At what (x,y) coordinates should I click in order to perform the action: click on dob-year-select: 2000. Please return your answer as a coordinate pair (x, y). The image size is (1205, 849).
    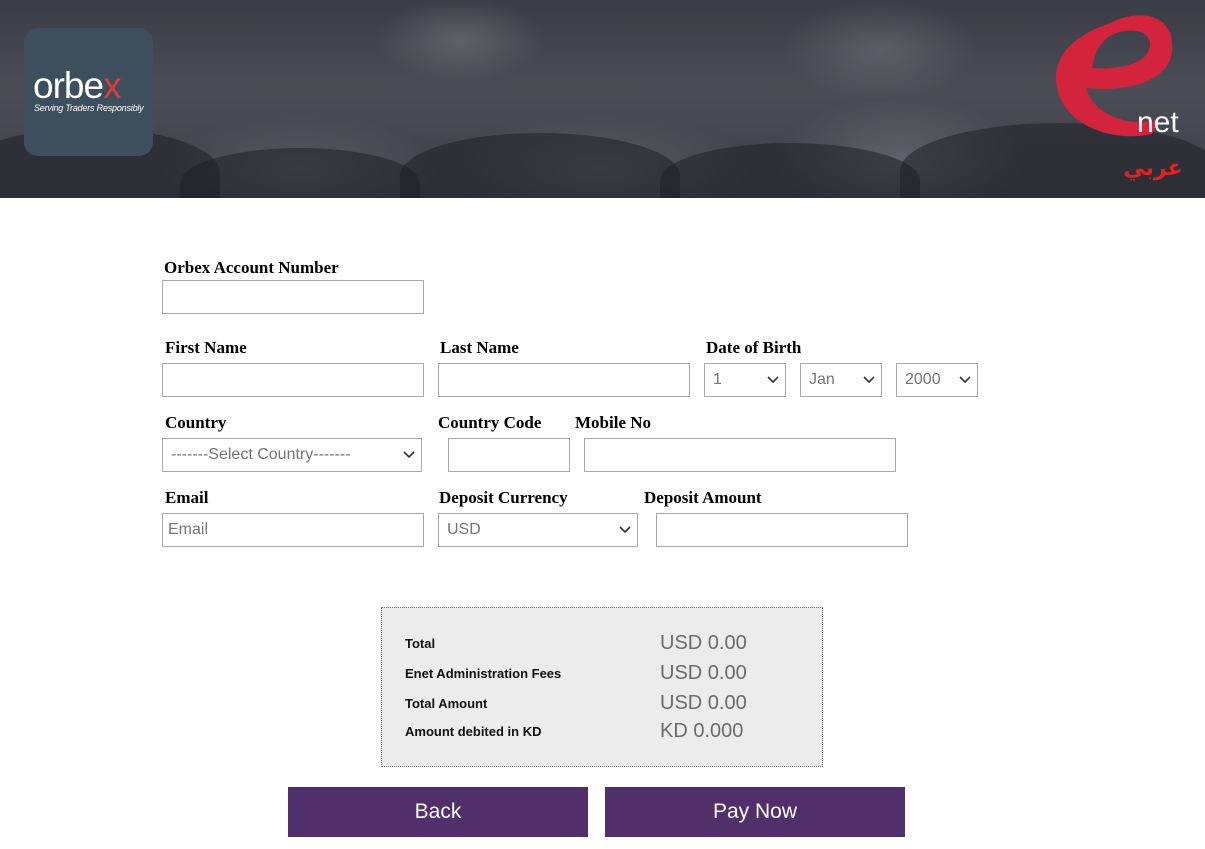
    Looking at the image, I should click on (937, 380).